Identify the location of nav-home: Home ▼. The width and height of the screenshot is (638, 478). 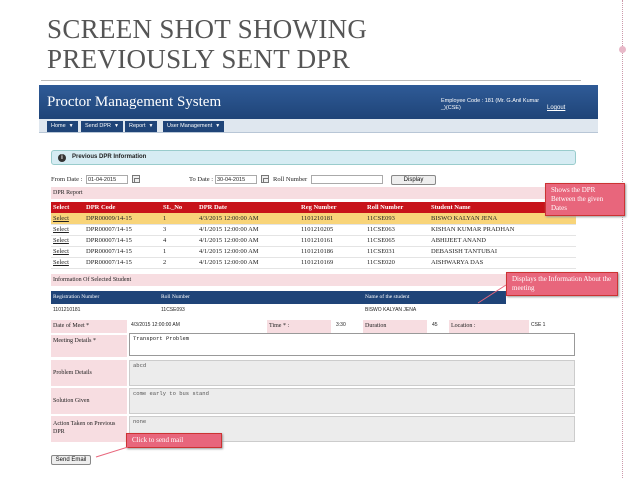
(62, 126).